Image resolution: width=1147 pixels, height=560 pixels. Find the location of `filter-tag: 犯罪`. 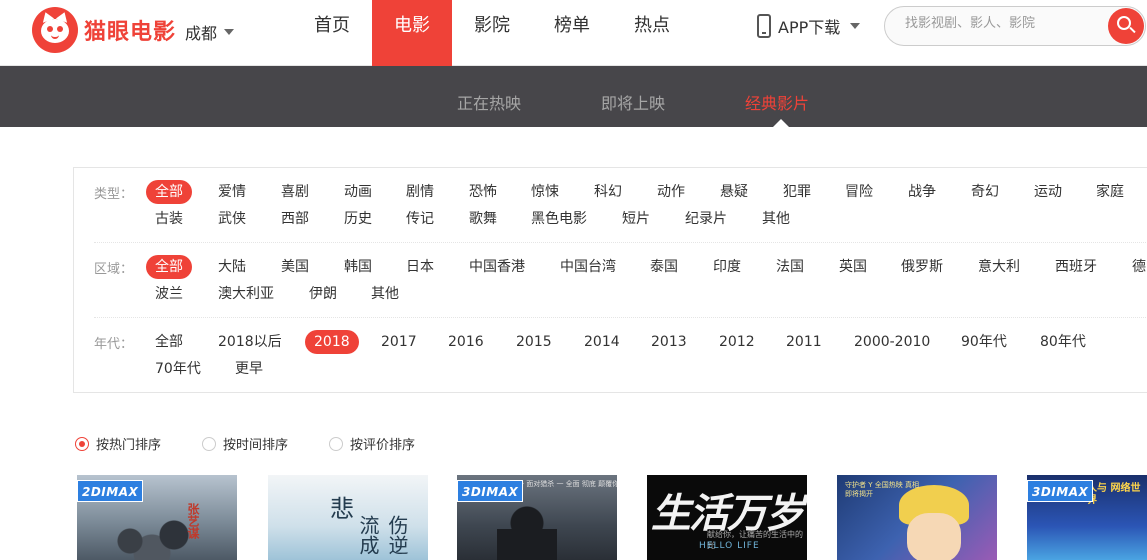

filter-tag: 犯罪 is located at coordinates (797, 192).